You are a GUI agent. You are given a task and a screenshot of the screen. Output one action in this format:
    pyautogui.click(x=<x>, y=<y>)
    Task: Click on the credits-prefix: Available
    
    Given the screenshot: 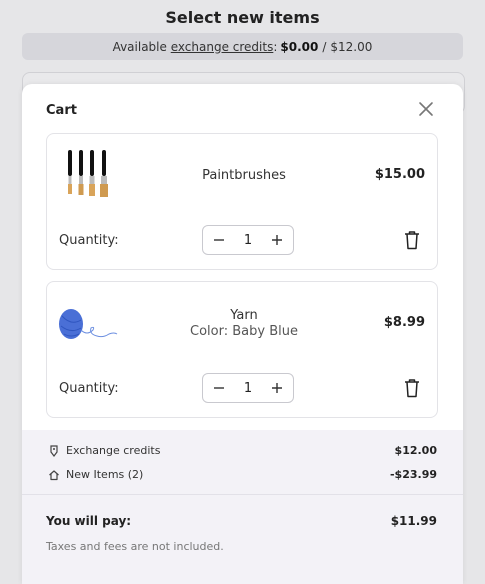 What is the action you would take?
    pyautogui.click(x=139, y=46)
    